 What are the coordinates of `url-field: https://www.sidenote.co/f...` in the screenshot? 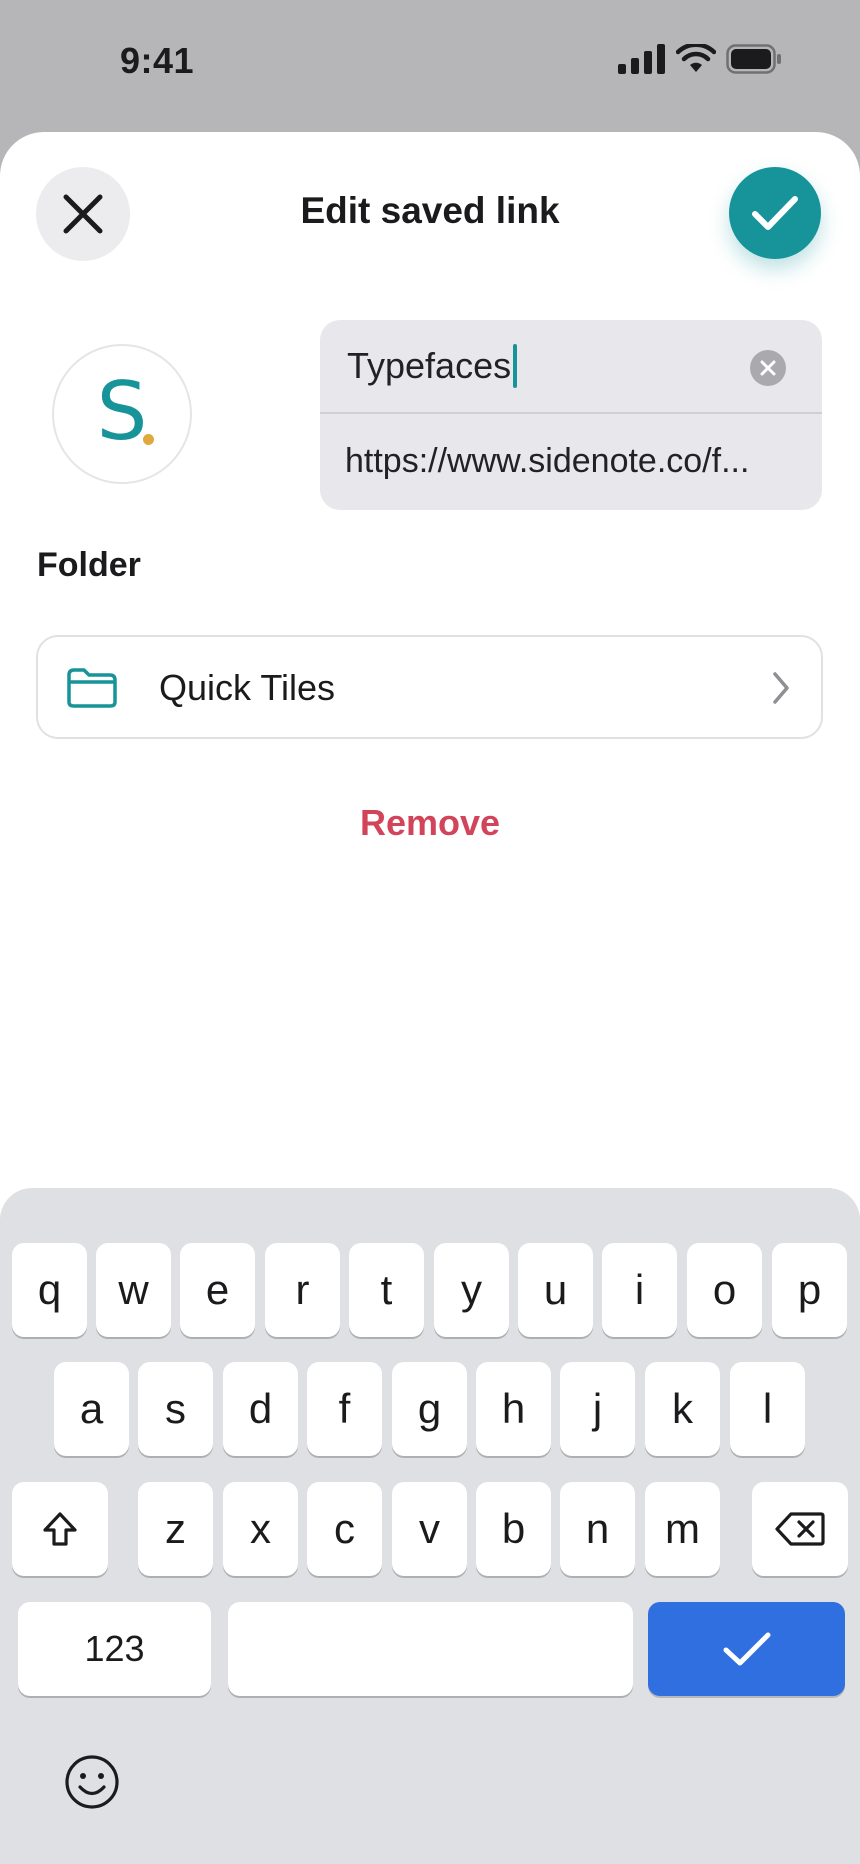 It's located at (571, 462).